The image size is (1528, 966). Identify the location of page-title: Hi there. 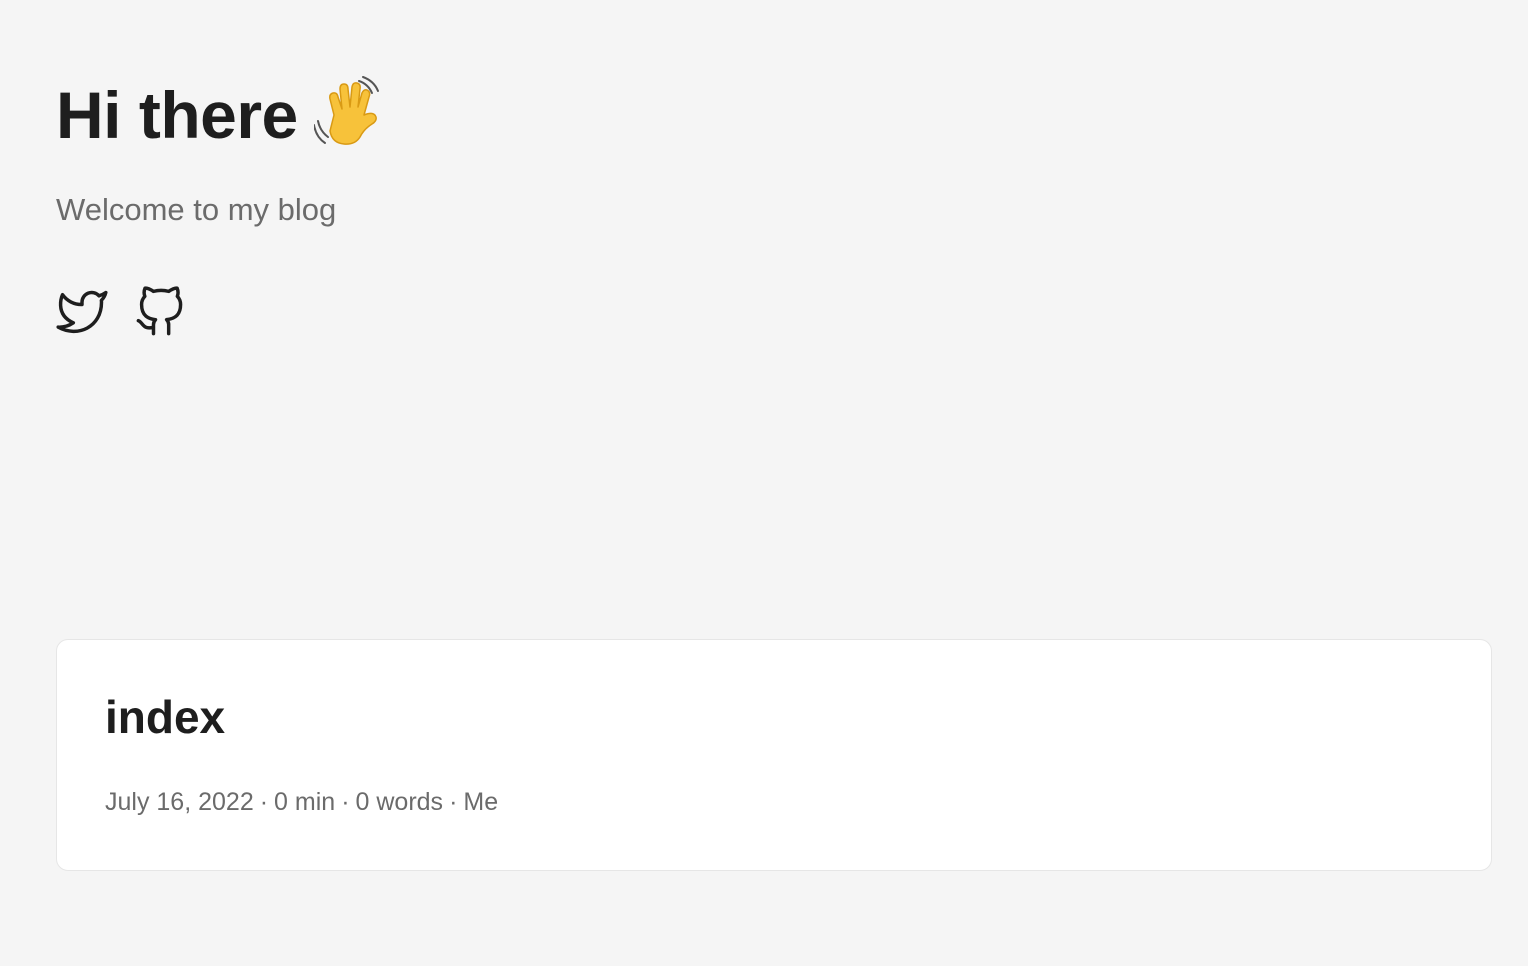
(506, 115).